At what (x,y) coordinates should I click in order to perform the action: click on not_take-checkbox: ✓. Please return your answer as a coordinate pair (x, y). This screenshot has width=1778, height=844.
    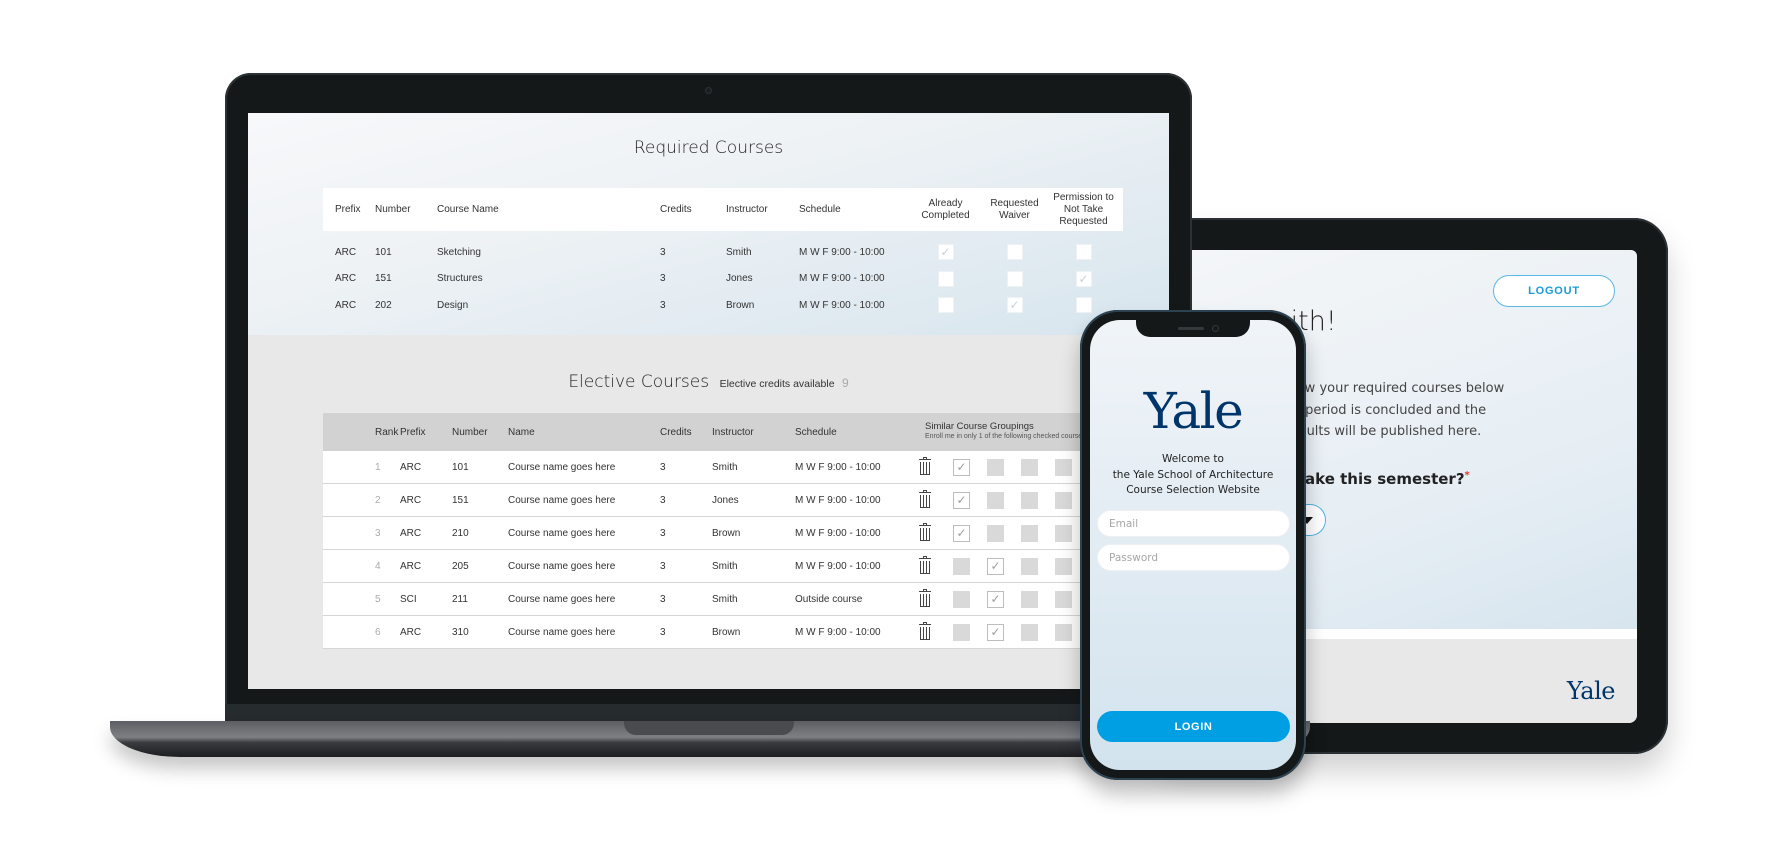
    Looking at the image, I should click on (1083, 278).